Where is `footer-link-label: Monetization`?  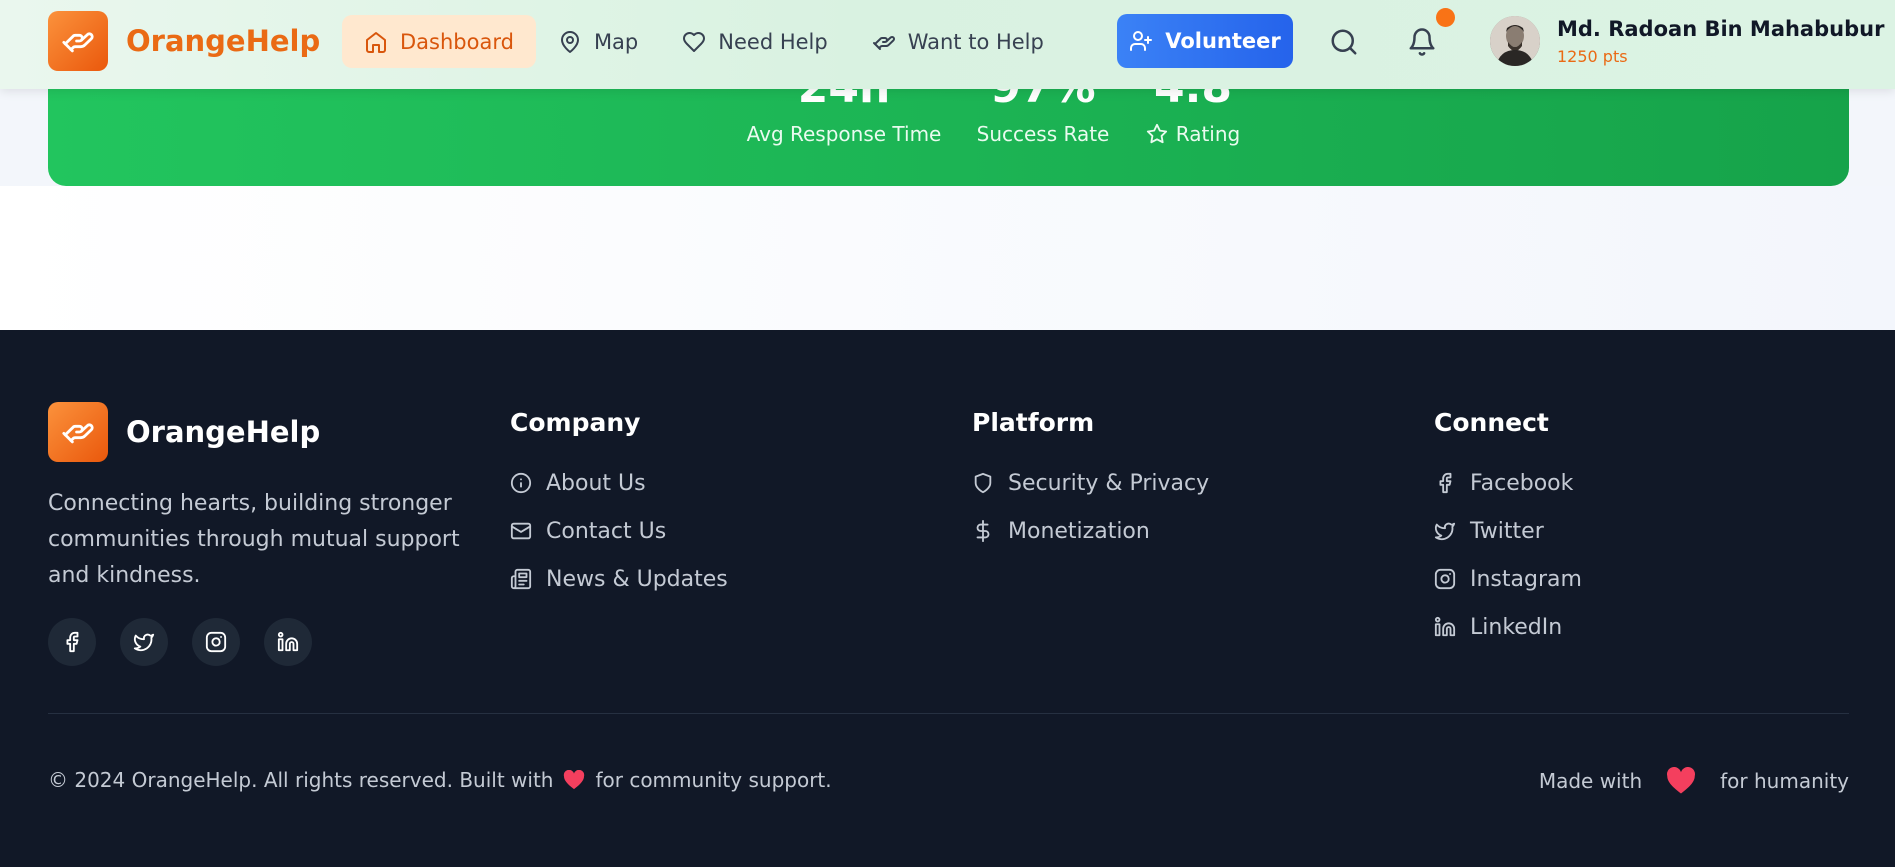
footer-link-label: Monetization is located at coordinates (1079, 531).